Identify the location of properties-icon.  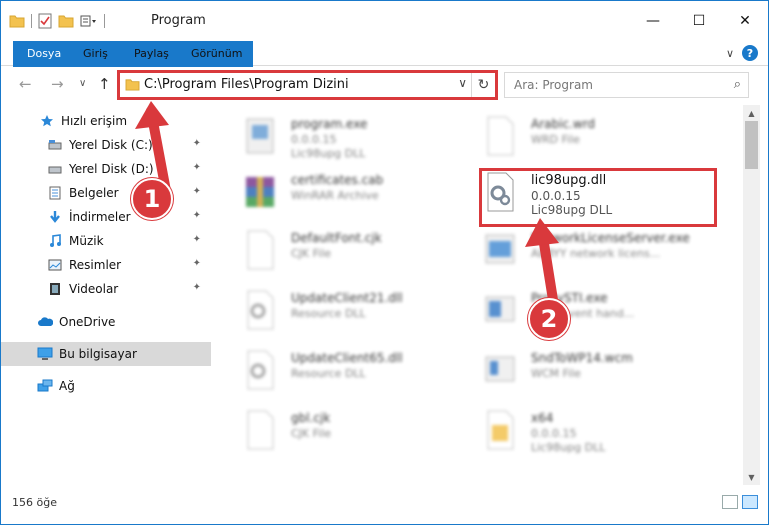
(45, 21).